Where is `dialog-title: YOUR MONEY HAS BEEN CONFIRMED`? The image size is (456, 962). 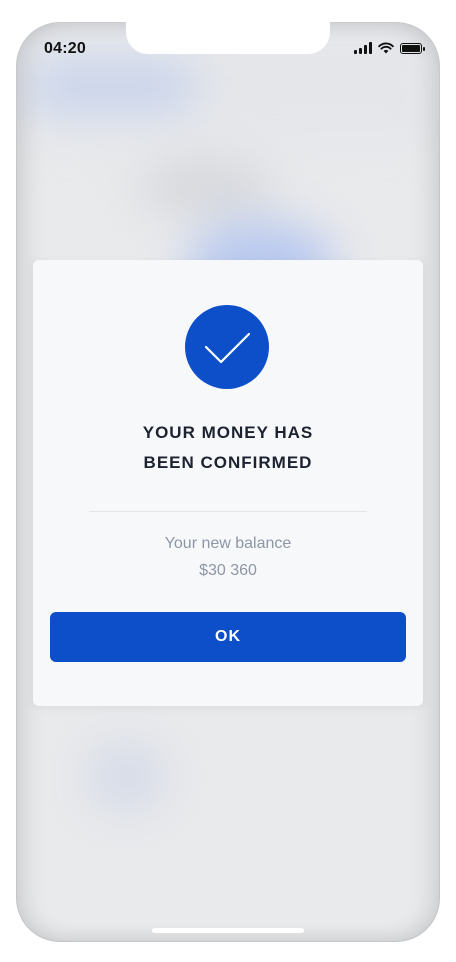 dialog-title: YOUR MONEY HAS BEEN CONFIRMED is located at coordinates (228, 448).